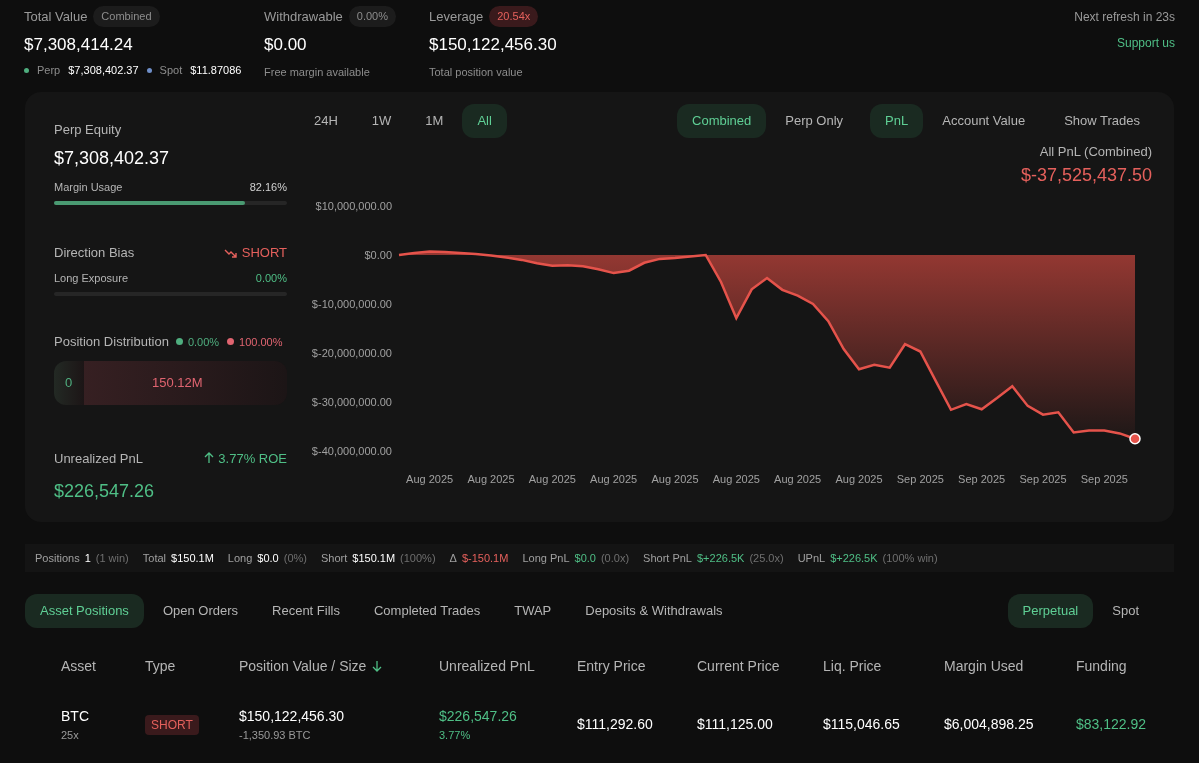  Describe the element at coordinates (984, 121) in the screenshot. I see `tab: Account Value` at that location.